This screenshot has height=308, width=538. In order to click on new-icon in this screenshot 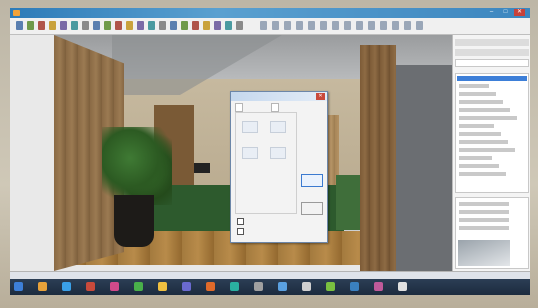, I will do `click(19, 25)`.